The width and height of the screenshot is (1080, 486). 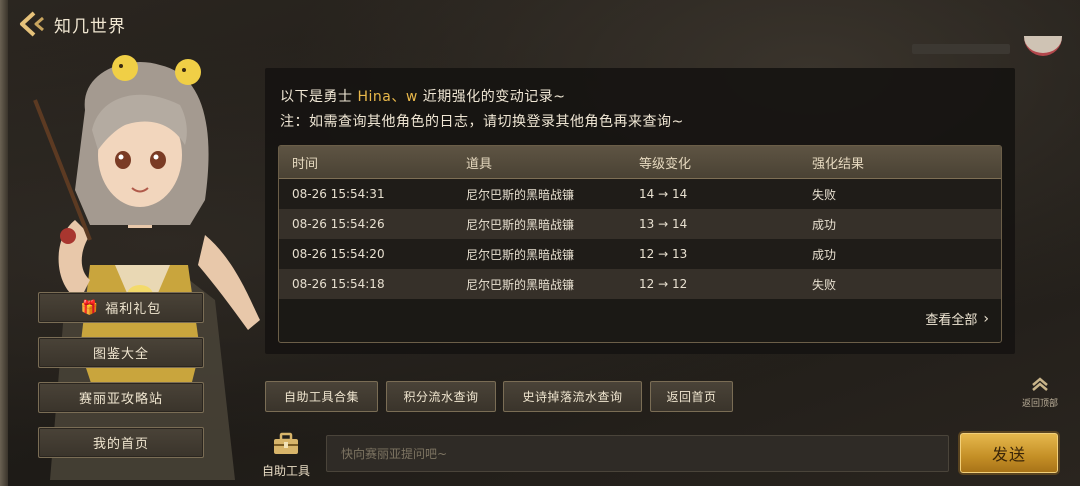 I want to click on menu-guide-station-button: 赛丽亚攻略站, so click(x=121, y=397).